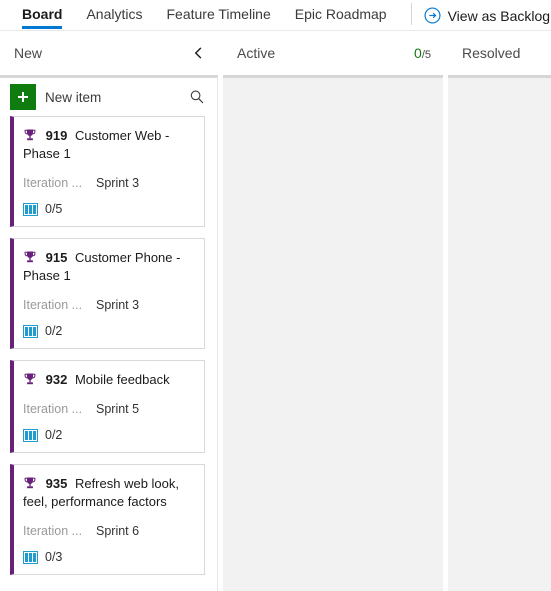 The width and height of the screenshot is (551, 591). What do you see at coordinates (333, 53) in the screenshot?
I see `column-header-active: Active 0/5` at bounding box center [333, 53].